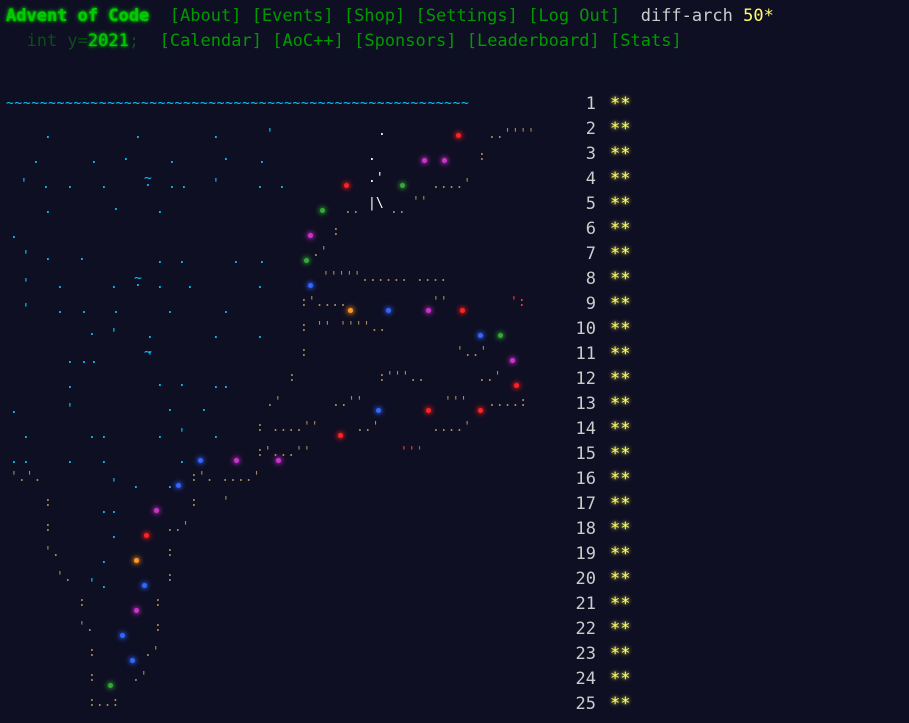  What do you see at coordinates (605, 554) in the screenshot?
I see `day-19-link: 19 **` at bounding box center [605, 554].